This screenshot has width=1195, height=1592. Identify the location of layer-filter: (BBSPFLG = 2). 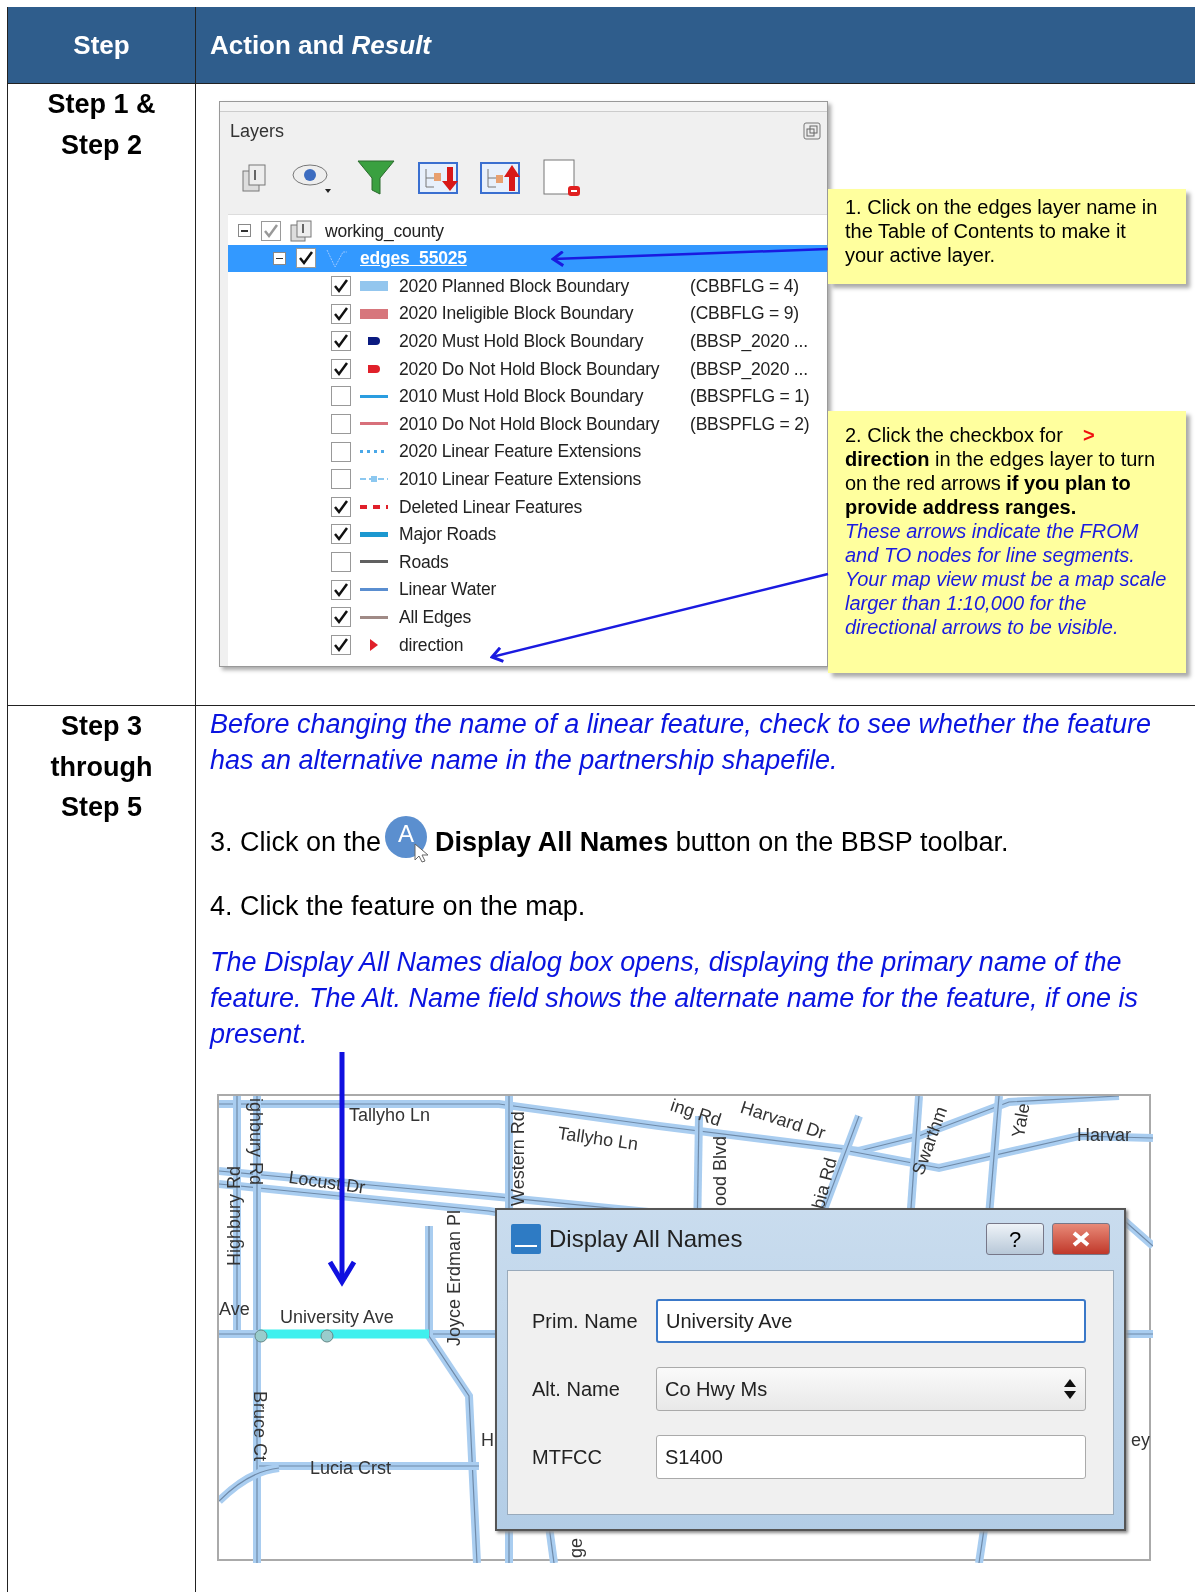
(750, 424).